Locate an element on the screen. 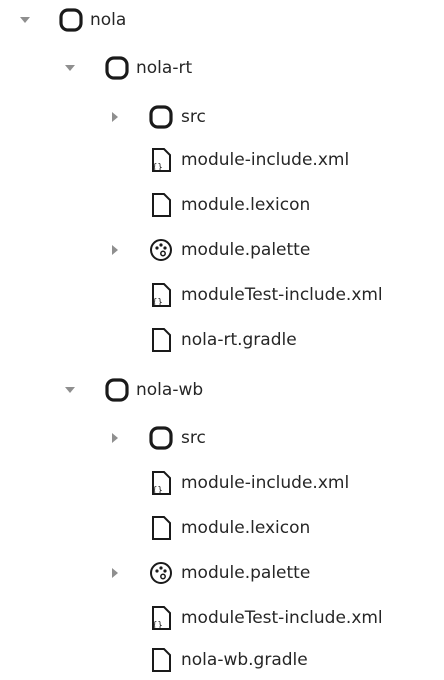 This screenshot has width=444, height=680. tree-item-label: nola-wb.gradle is located at coordinates (244, 660).